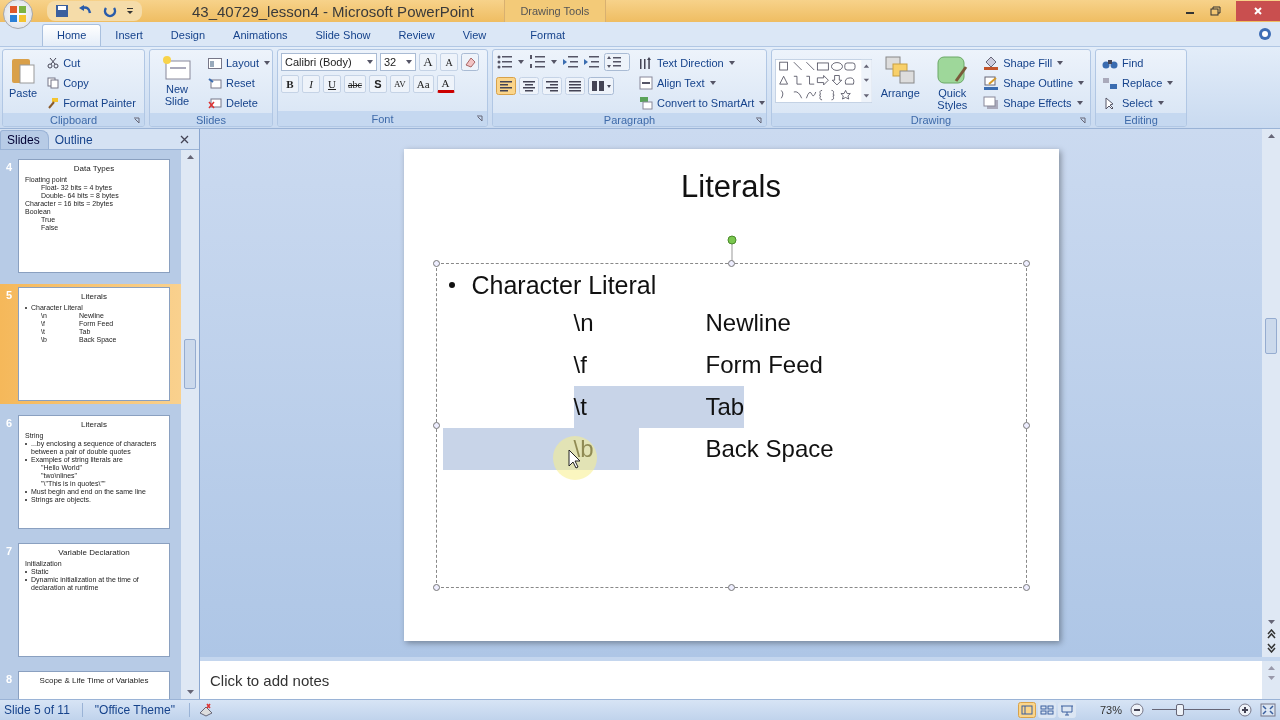 The image size is (1280, 720). What do you see at coordinates (1033, 63) in the screenshot?
I see `shape-fill-button: Shape Fill` at bounding box center [1033, 63].